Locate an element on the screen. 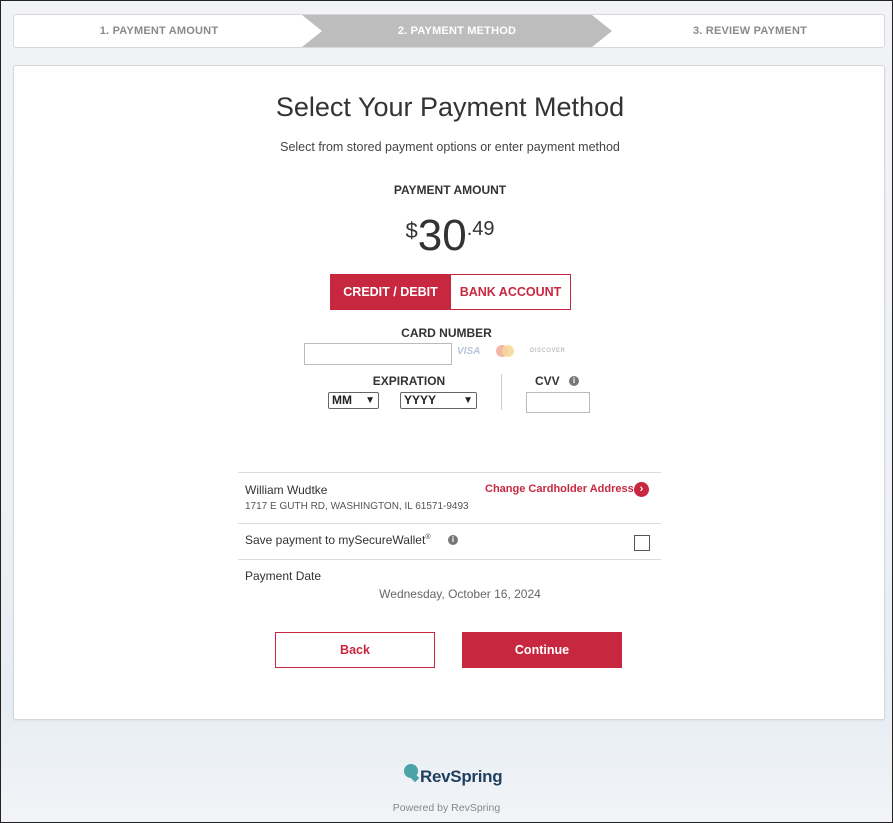 The image size is (893, 823). card-number-label: CARD NUMBER is located at coordinates (446, 333).